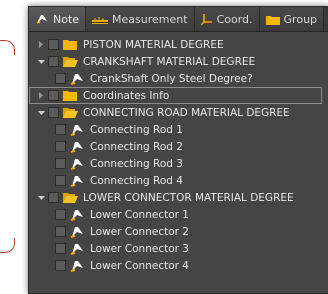  I want to click on tab-group-label: Group, so click(300, 19).